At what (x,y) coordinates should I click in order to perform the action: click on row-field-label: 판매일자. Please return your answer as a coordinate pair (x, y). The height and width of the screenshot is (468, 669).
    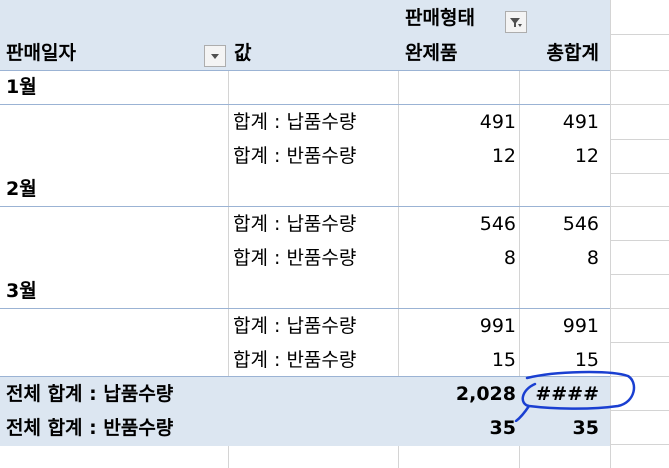
    Looking at the image, I should click on (41, 53).